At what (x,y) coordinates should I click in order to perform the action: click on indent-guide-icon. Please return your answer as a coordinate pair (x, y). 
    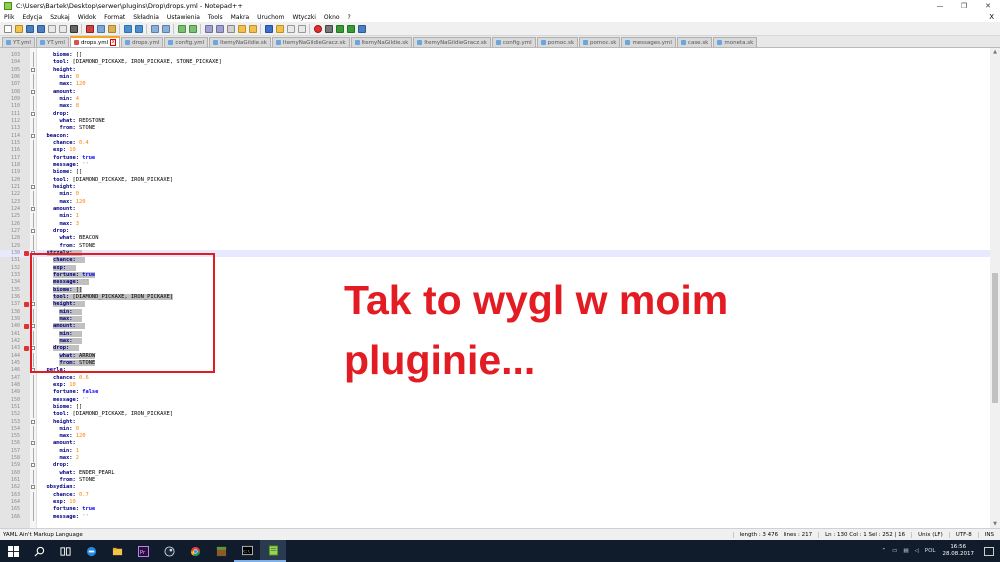
    Looking at the image, I should click on (252, 28).